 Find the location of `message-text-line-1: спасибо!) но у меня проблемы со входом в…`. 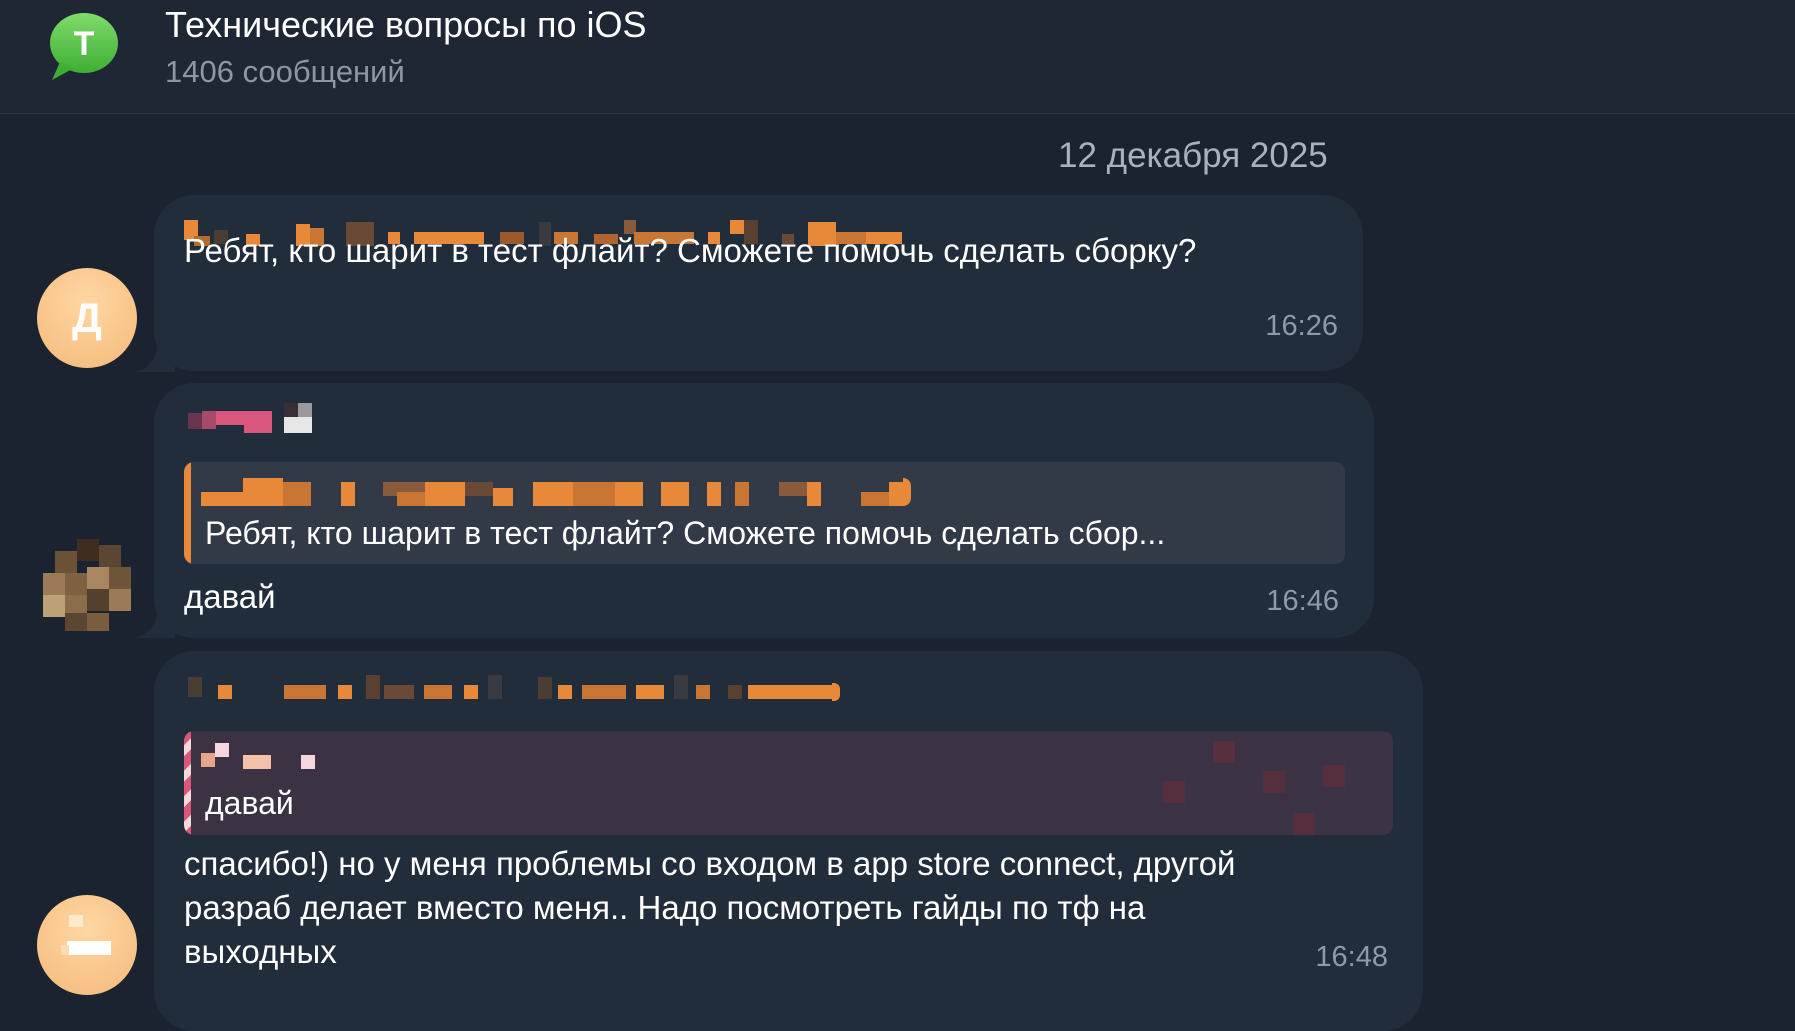

message-text-line-1: спасибо!) но у меня проблемы со входом в… is located at coordinates (710, 863).